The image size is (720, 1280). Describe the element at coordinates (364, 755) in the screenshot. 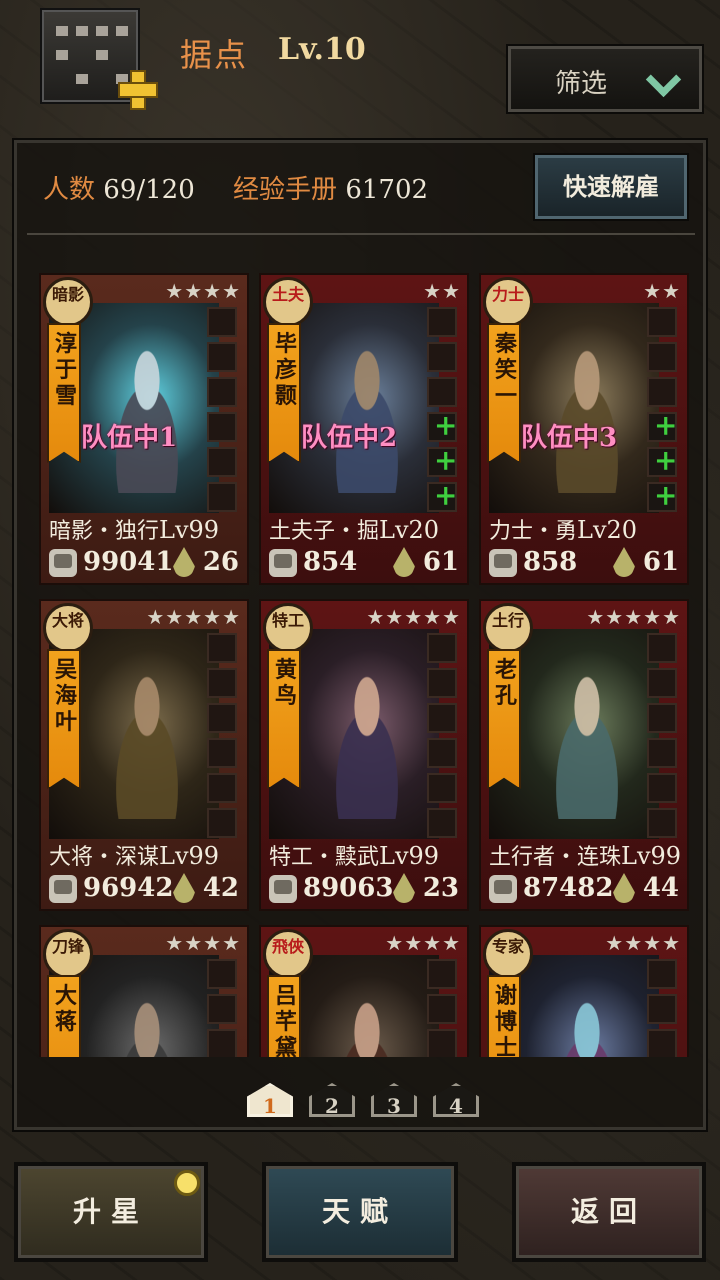

I see `hero-card: ★★★★★ 特工 黄鸟 特工・黩武Lv99 89063 23` at that location.